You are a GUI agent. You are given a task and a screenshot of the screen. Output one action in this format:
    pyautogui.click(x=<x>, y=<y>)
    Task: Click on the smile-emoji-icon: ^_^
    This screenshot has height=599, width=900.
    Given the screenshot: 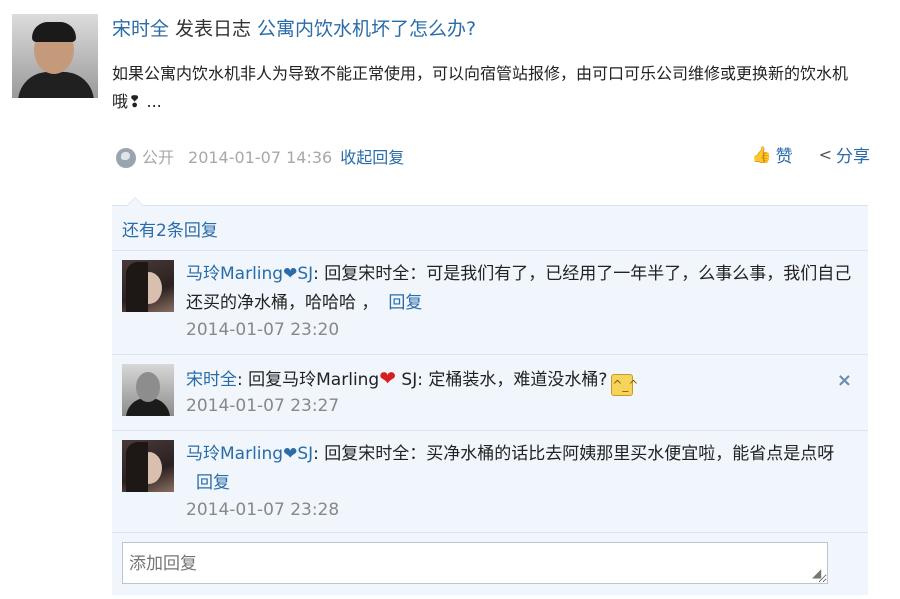 What is the action you would take?
    pyautogui.click(x=624, y=385)
    